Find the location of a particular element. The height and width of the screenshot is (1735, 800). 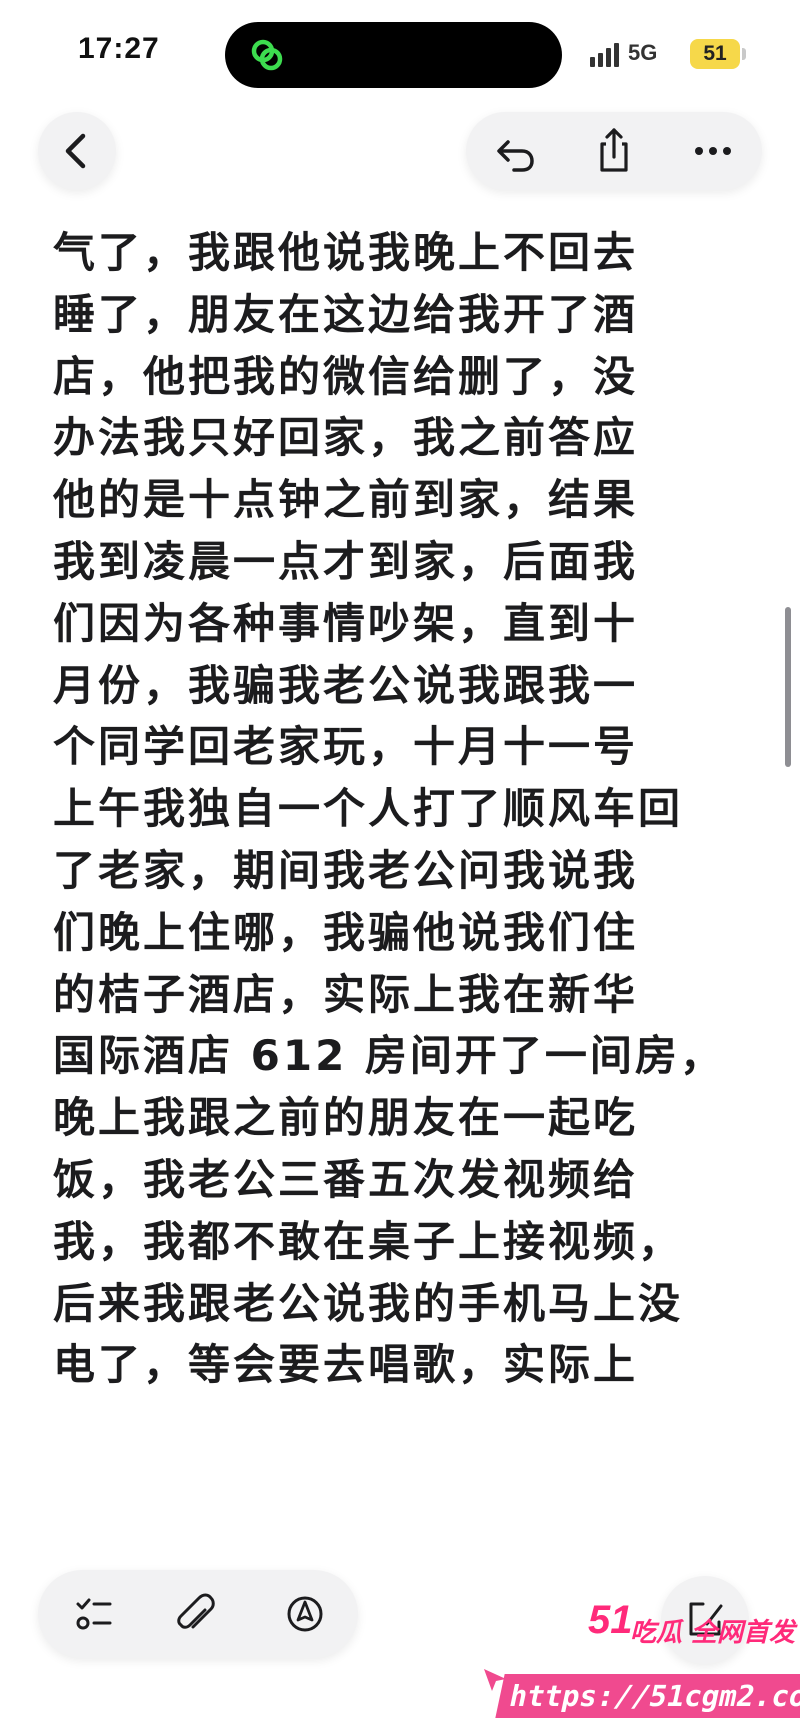

bottom-tools-group is located at coordinates (198, 1614).